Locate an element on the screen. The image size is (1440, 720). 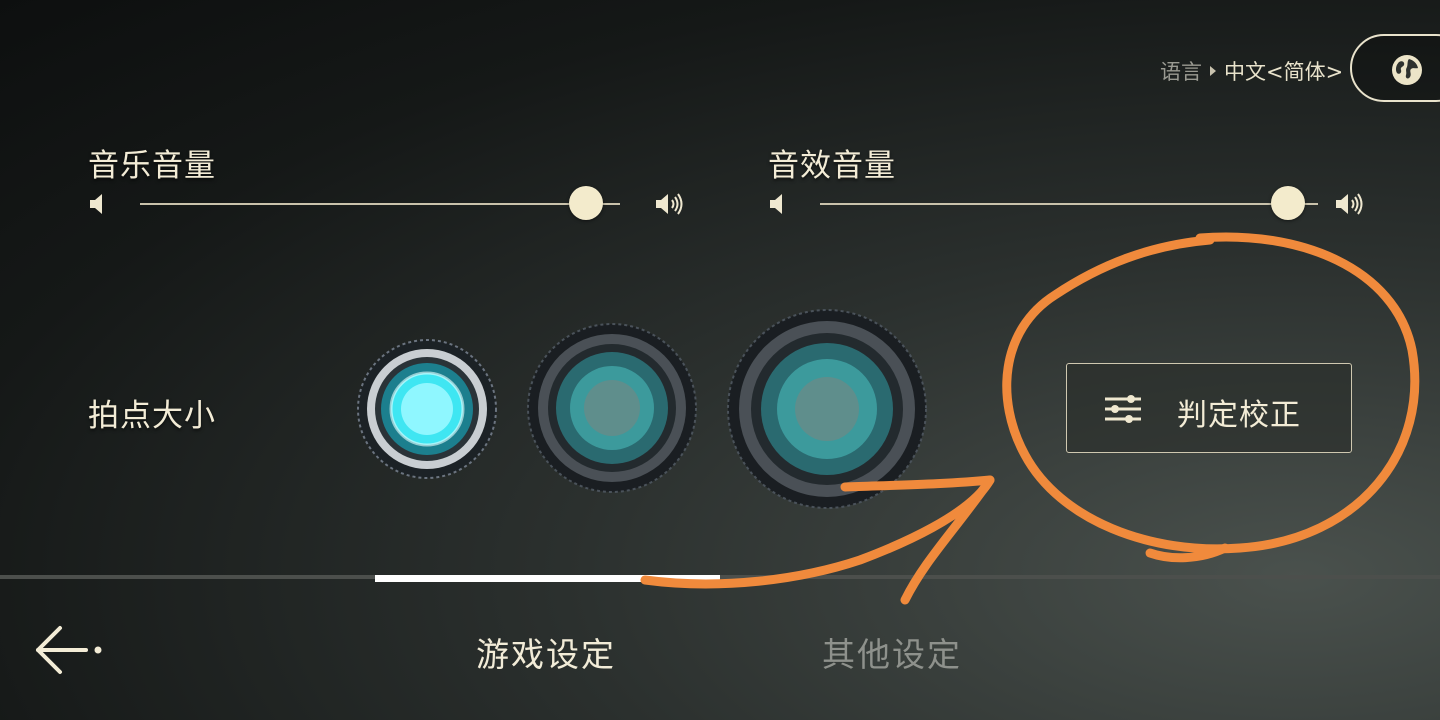
music-volume-label: 音乐音量 is located at coordinates (152, 166).